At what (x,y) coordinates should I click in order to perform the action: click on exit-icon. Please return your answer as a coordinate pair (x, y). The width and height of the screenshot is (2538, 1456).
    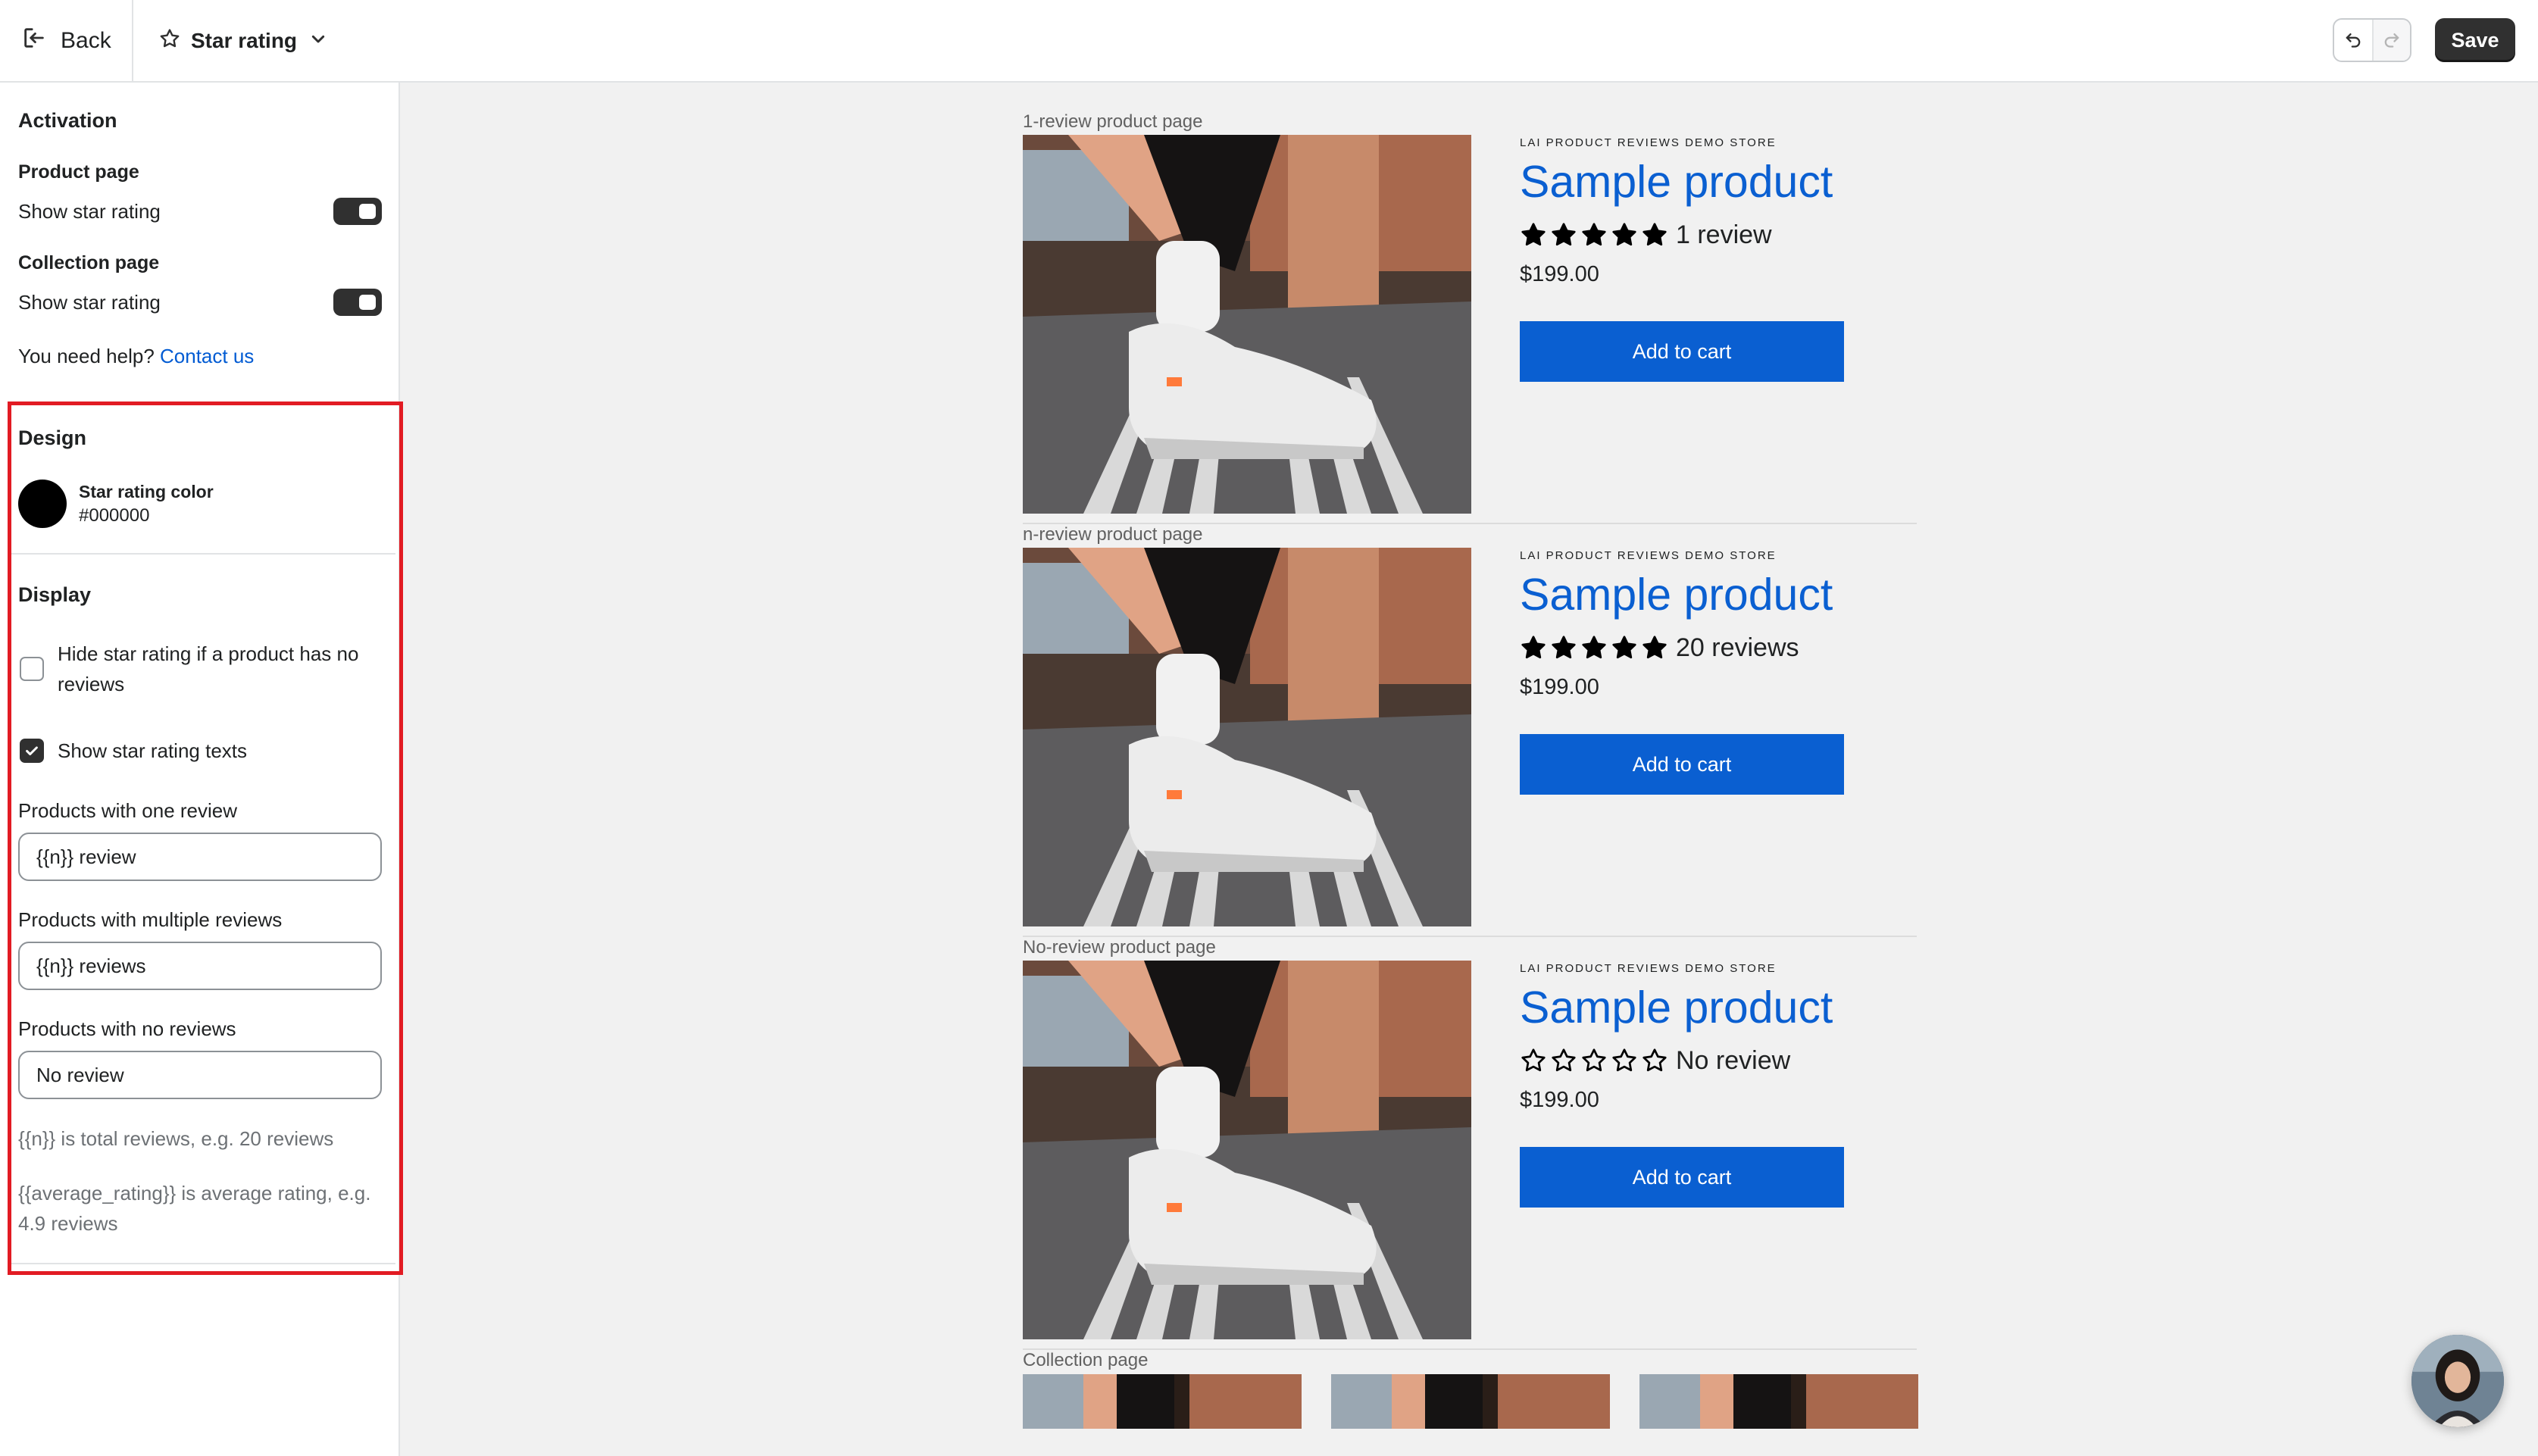
    Looking at the image, I should click on (34, 41).